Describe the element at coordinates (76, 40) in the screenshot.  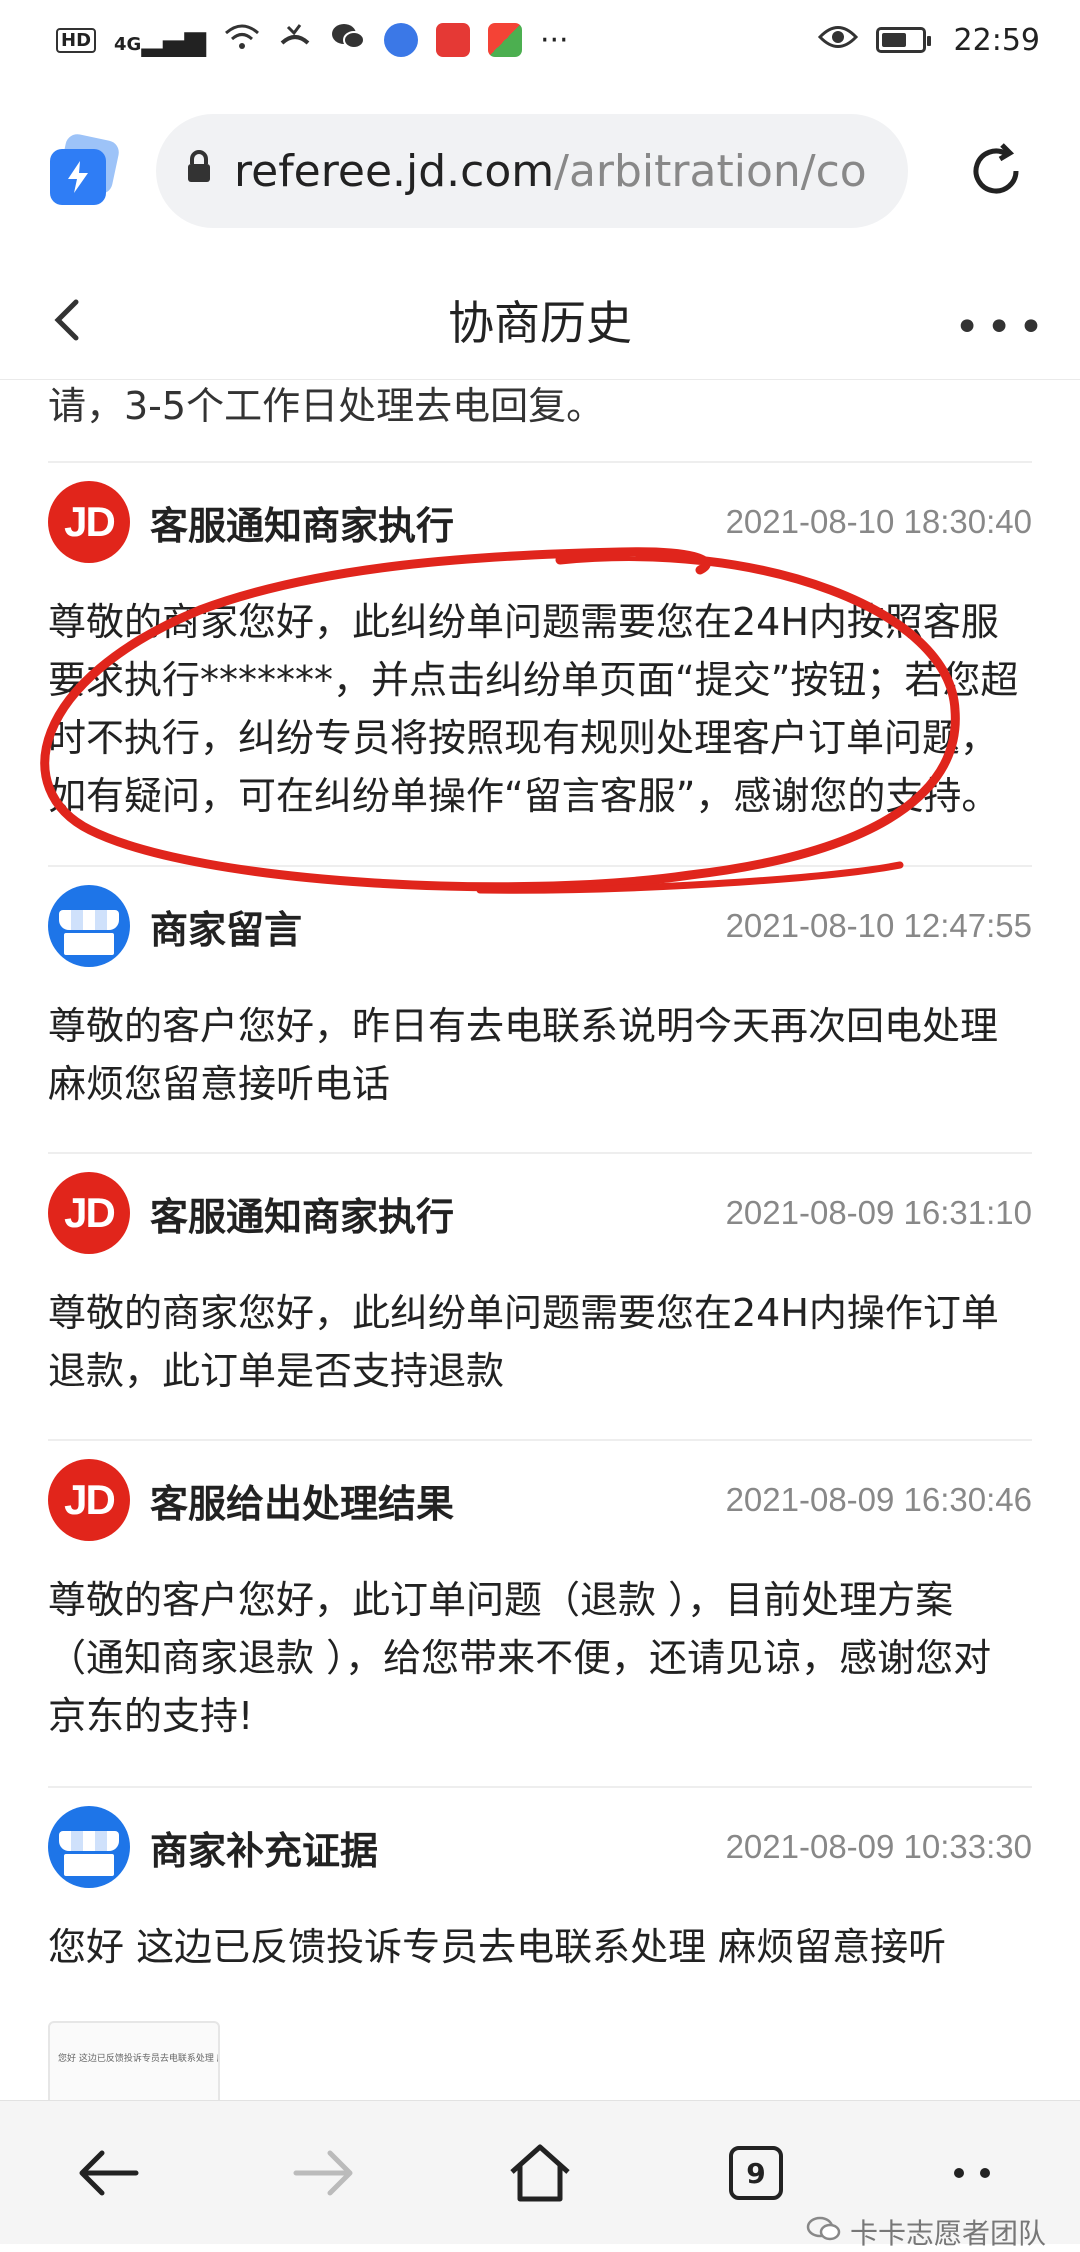
I see `hd-indicator: HD` at that location.